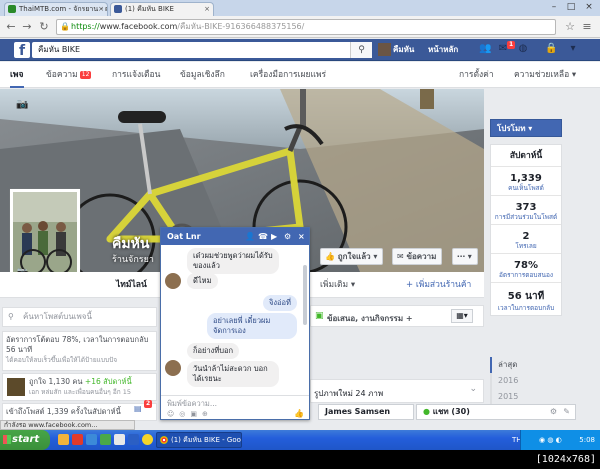 The image size is (600, 469). What do you see at coordinates (550, 440) in the screenshot?
I see `tray-icons: ◉ ◍ ◐` at bounding box center [550, 440].